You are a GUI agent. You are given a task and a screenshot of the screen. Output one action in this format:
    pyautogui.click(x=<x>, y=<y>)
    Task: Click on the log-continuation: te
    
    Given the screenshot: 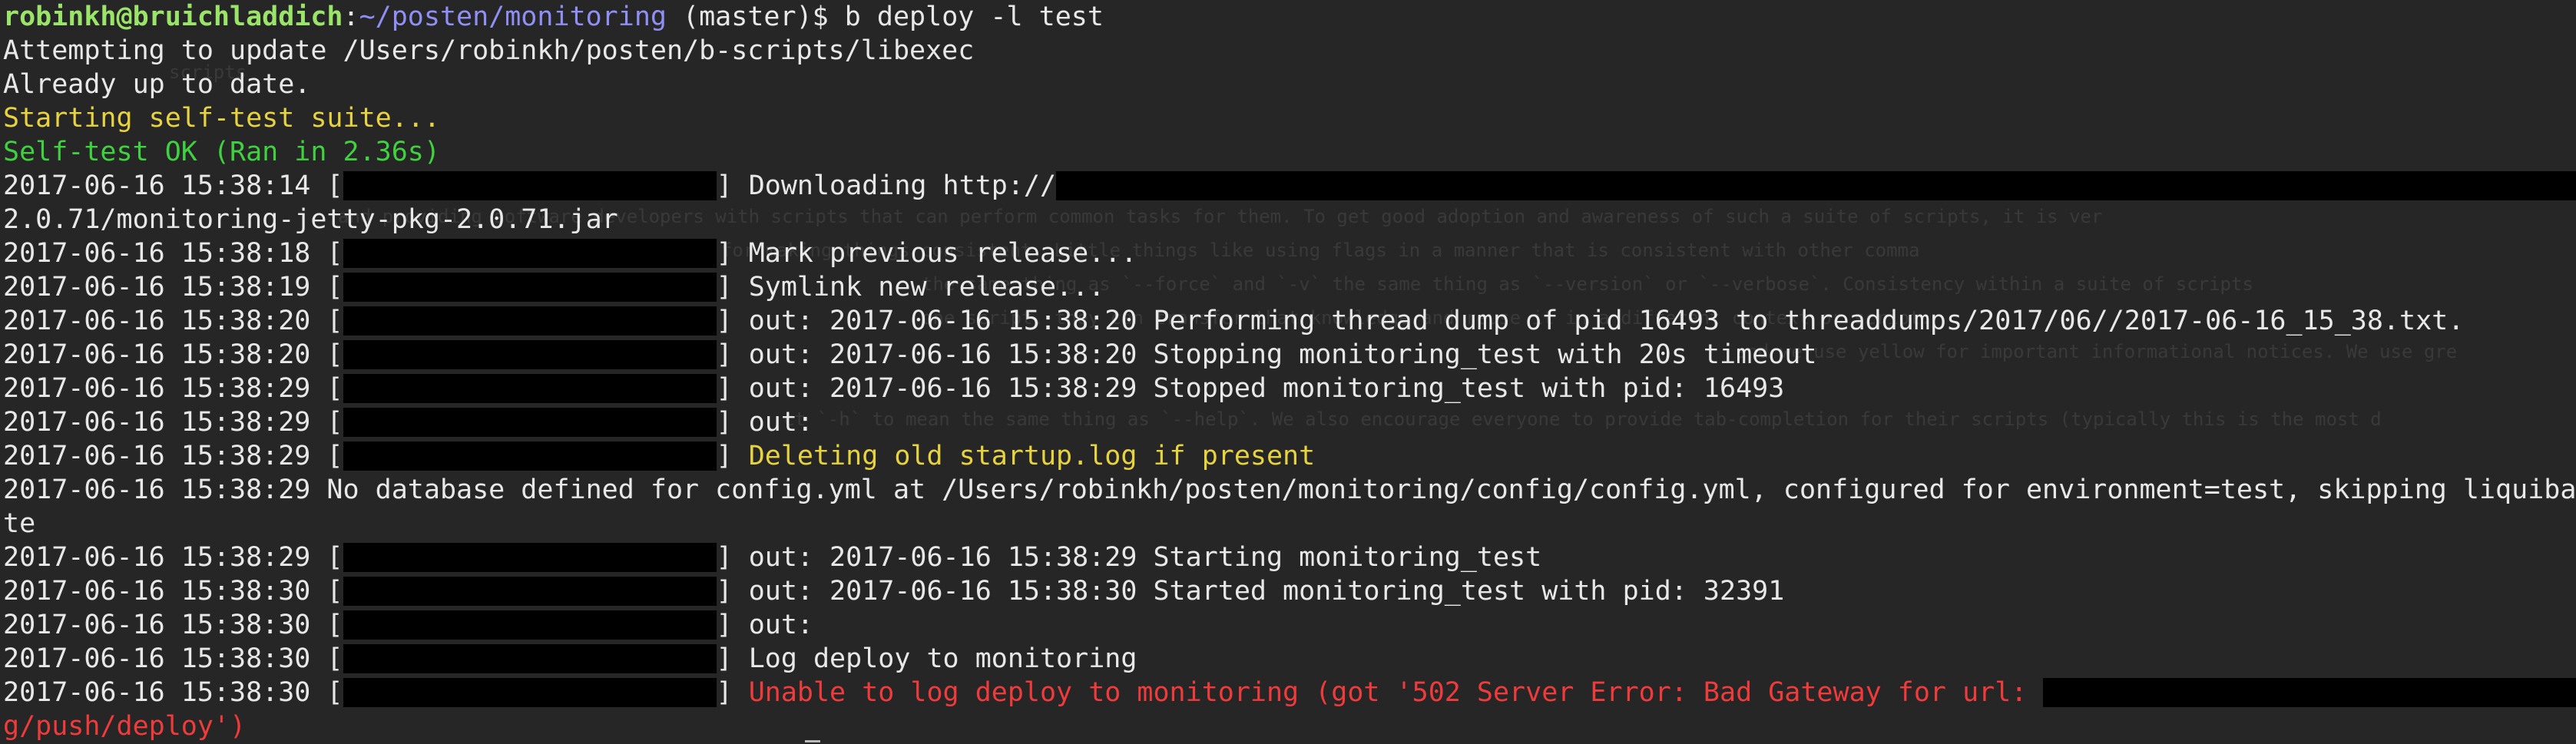 What is the action you would take?
    pyautogui.click(x=19, y=523)
    